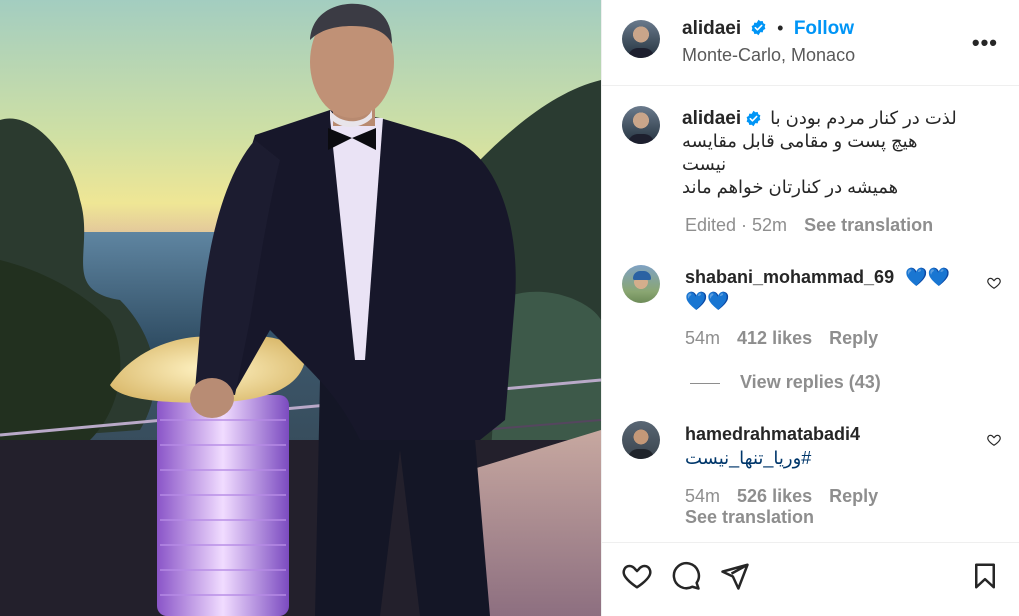 Image resolution: width=1019 pixels, height=616 pixels. Describe the element at coordinates (637, 576) in the screenshot. I see `heart-icon` at that location.